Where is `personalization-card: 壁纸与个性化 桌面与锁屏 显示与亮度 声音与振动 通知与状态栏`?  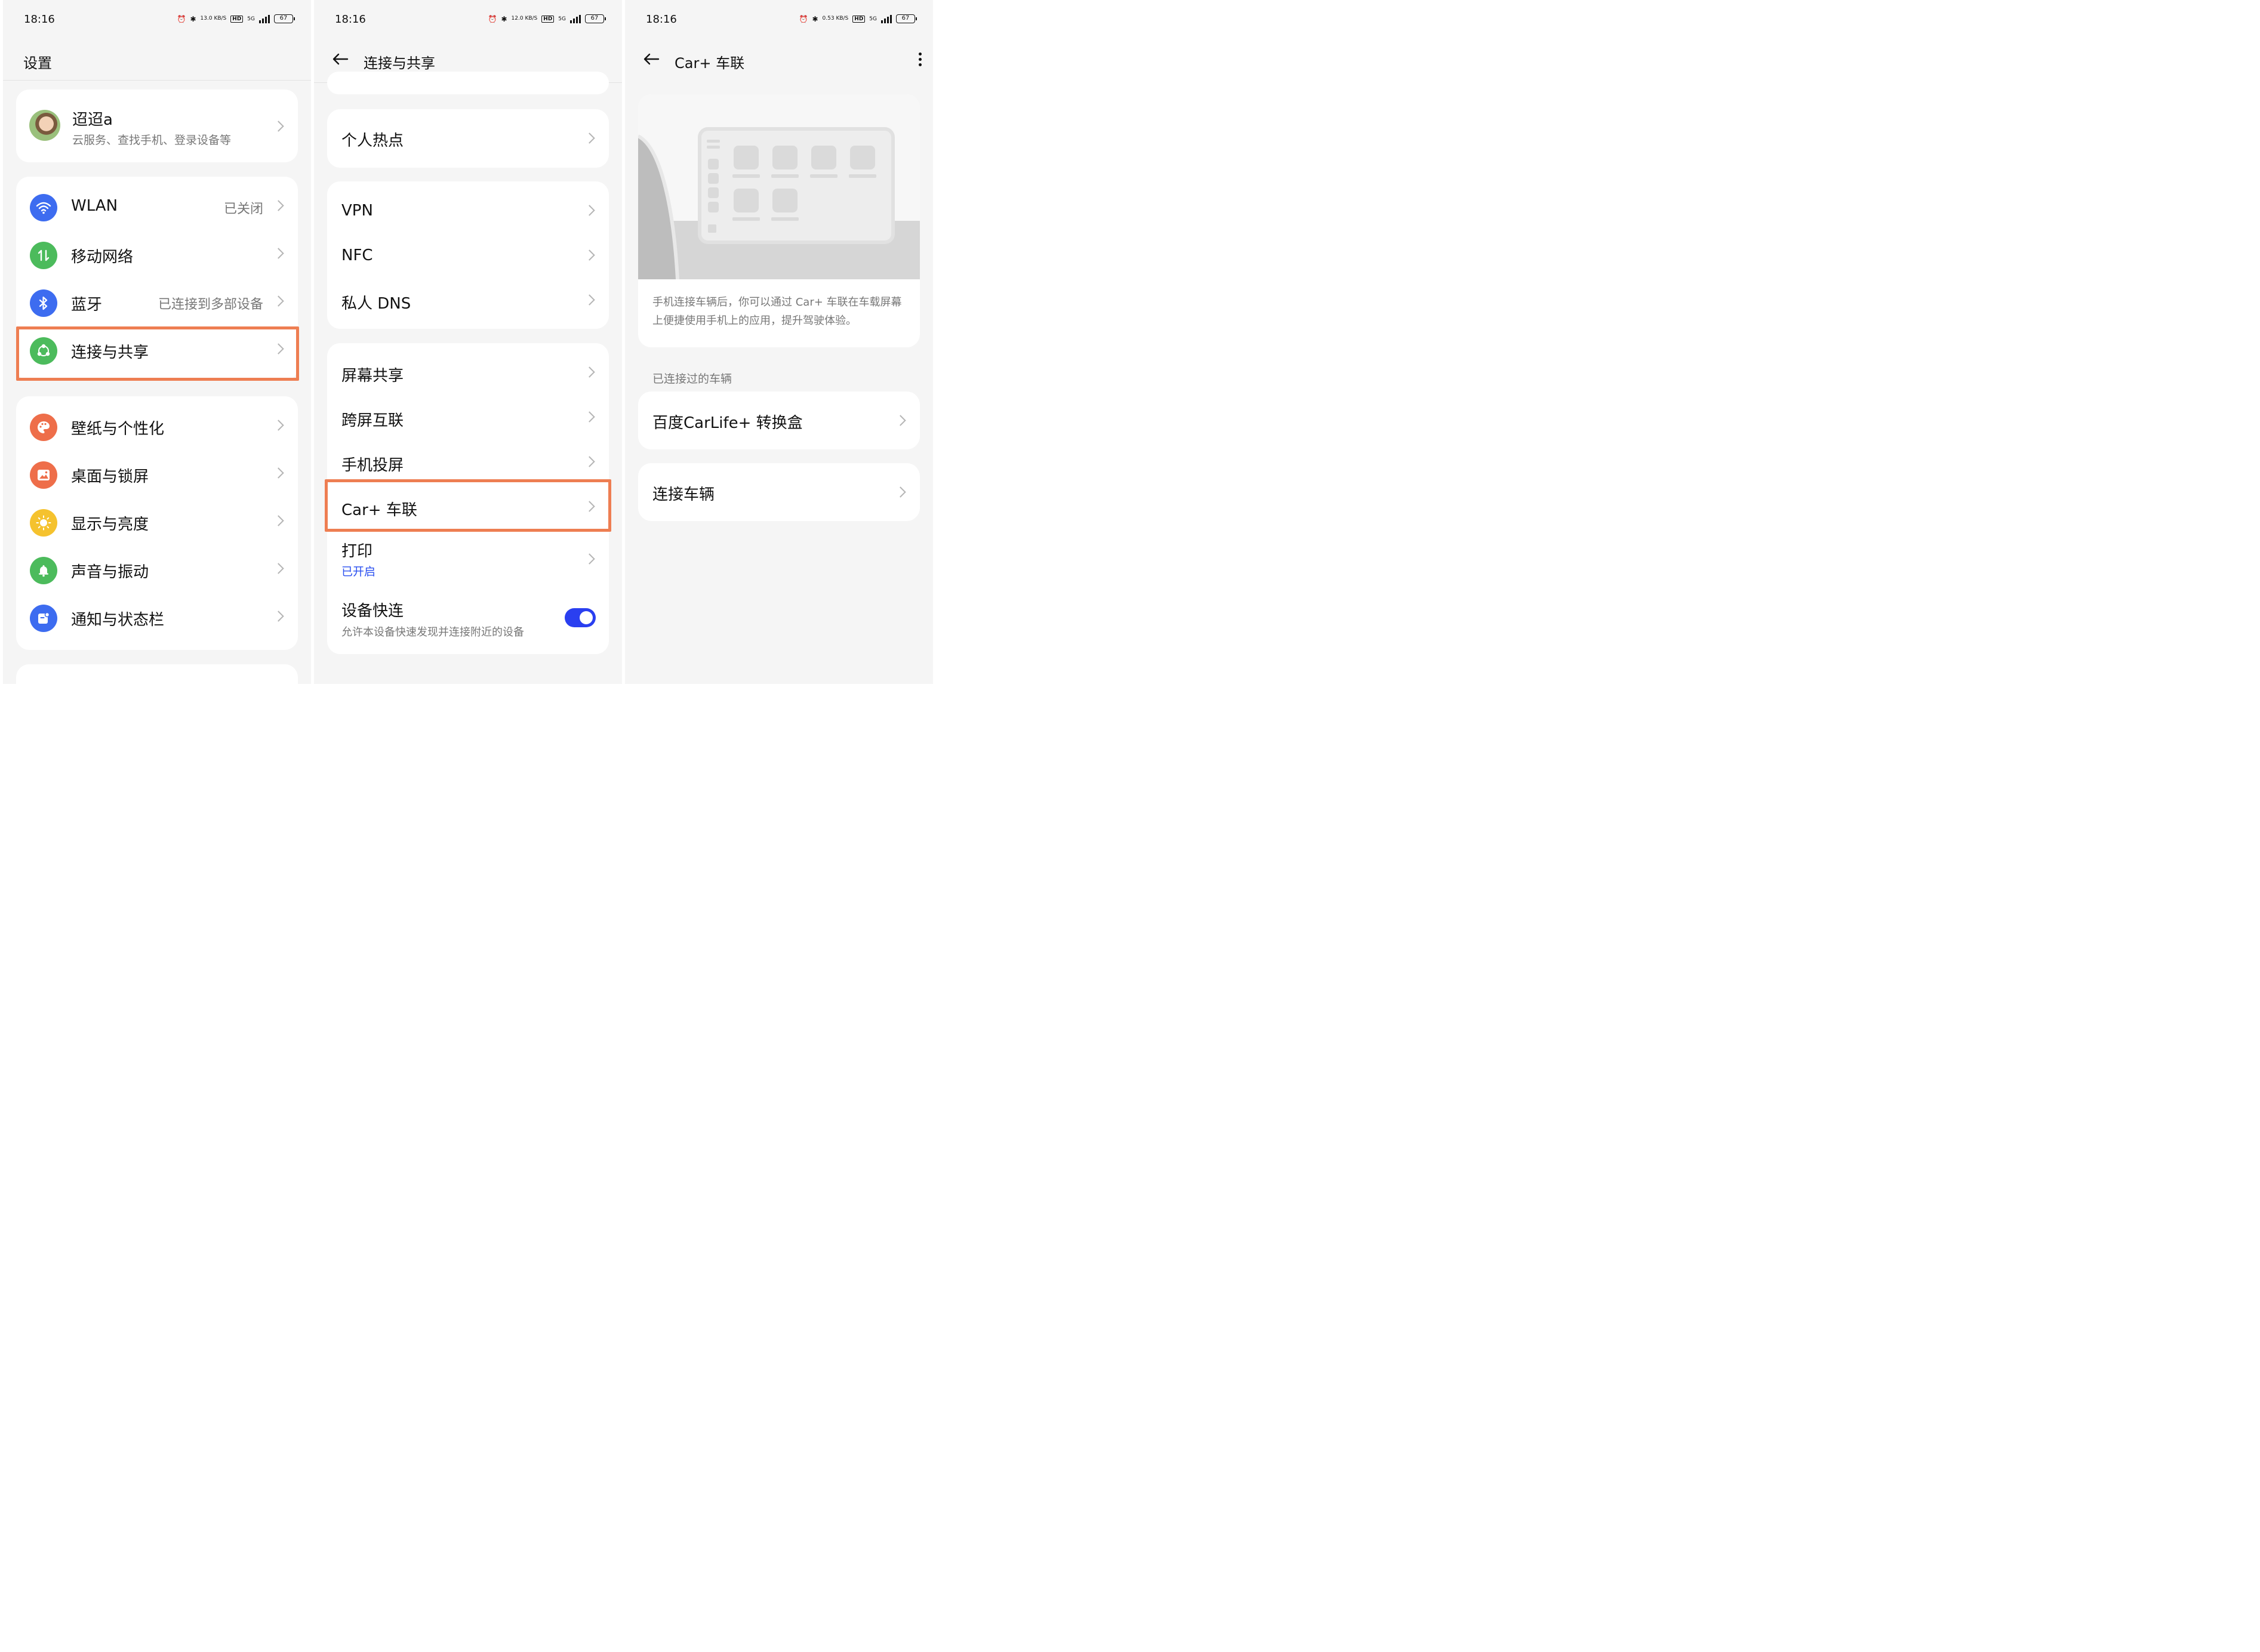 personalization-card: 壁纸与个性化 桌面与锁屏 显示与亮度 声音与振动 通知与状态栏 is located at coordinates (157, 523).